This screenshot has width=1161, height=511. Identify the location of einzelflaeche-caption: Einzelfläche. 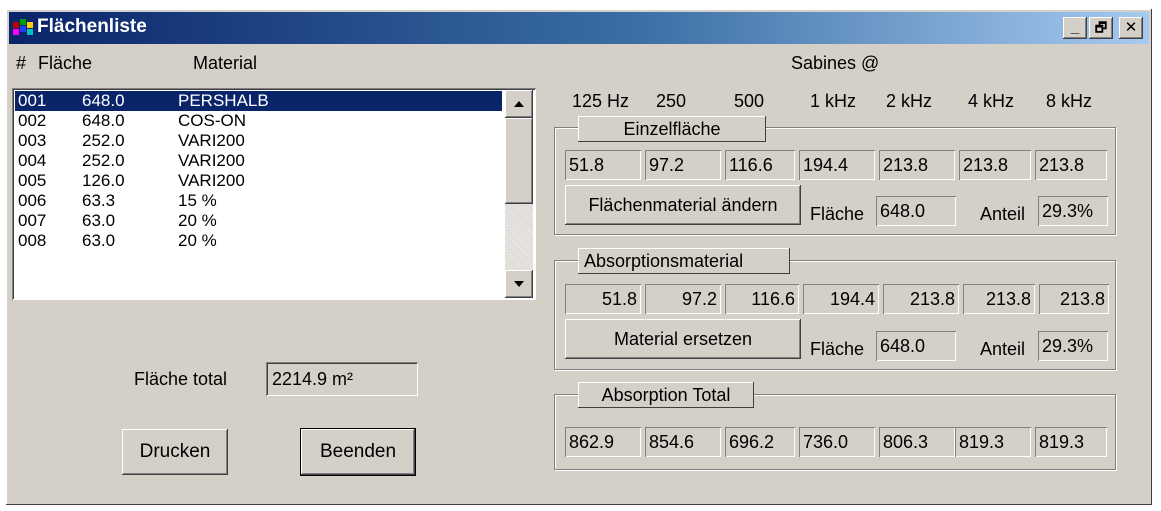
(672, 129).